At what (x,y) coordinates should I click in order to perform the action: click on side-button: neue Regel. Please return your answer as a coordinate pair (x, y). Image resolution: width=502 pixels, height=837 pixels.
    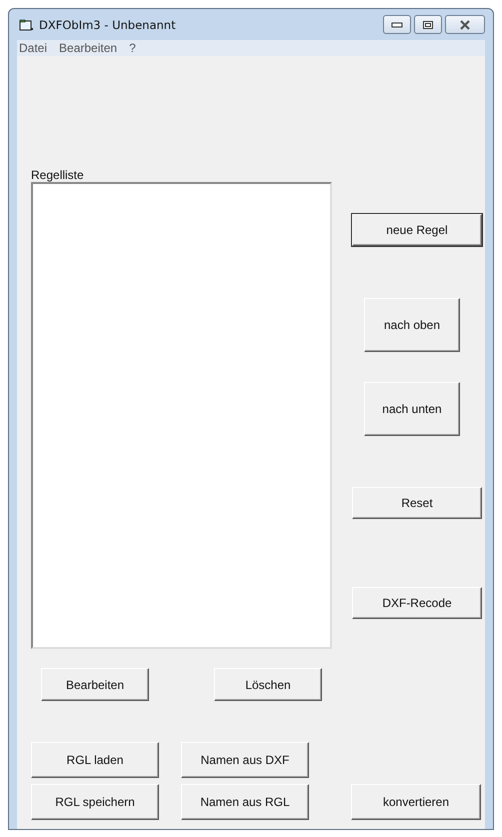
    Looking at the image, I should click on (417, 230).